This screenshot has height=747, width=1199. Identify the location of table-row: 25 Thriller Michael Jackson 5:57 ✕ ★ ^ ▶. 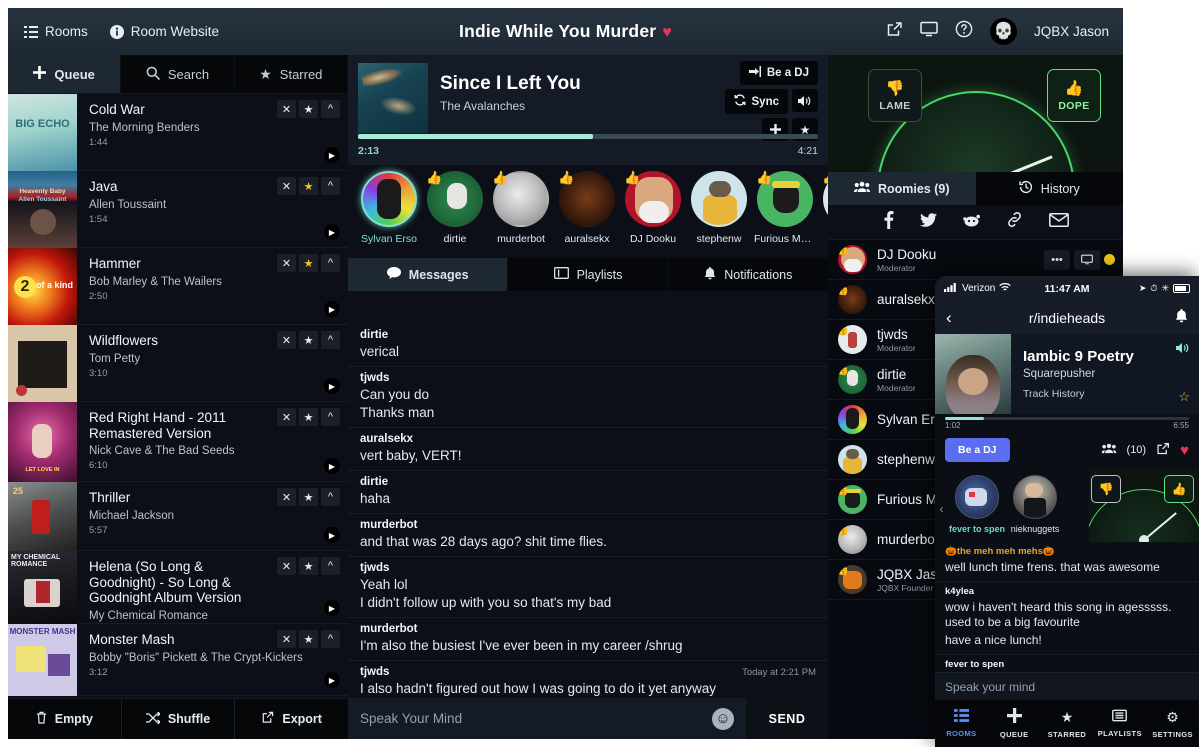
(178, 516).